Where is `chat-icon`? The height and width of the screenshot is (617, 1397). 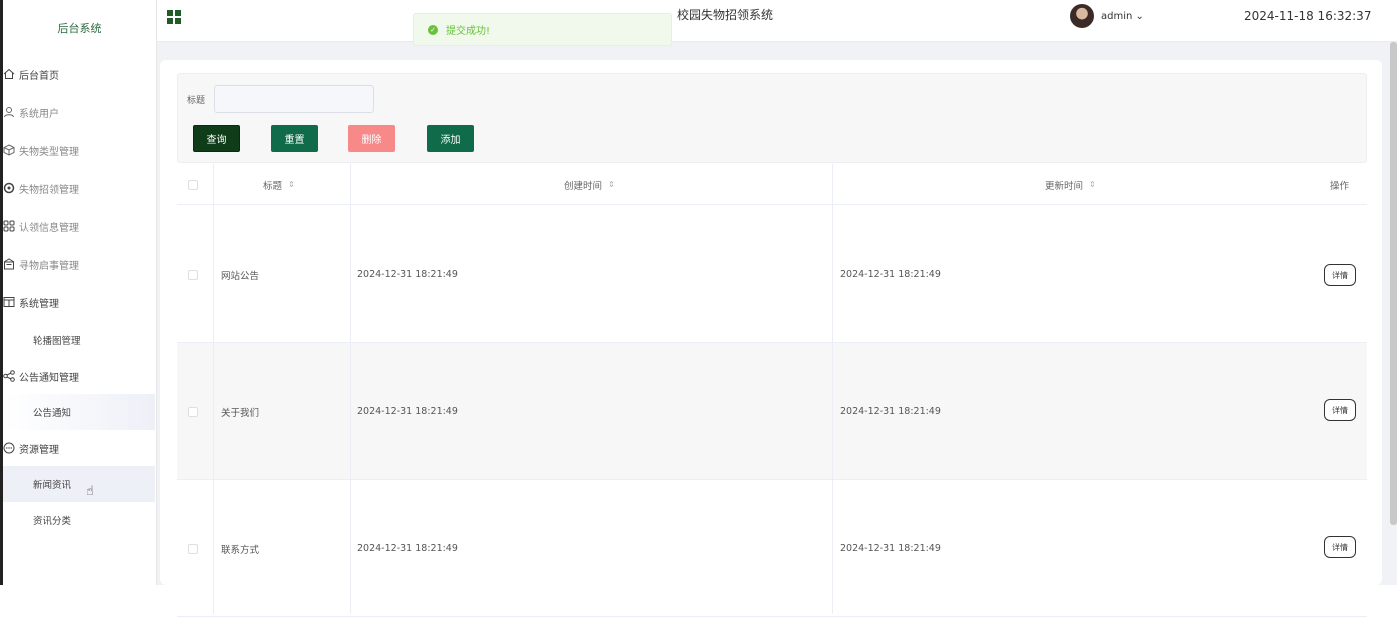
chat-icon is located at coordinates (9, 448).